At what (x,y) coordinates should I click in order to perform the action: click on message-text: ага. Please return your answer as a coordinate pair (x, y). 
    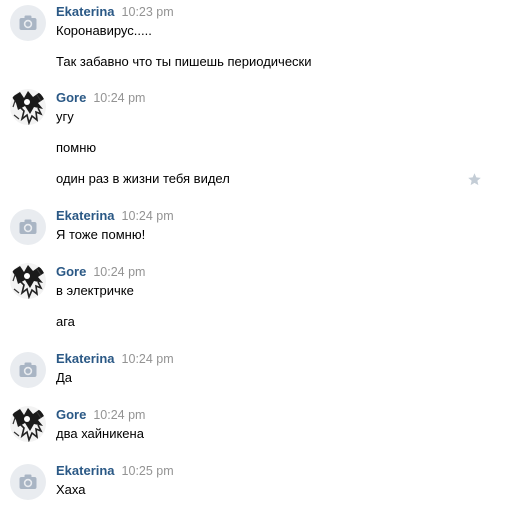
    Looking at the image, I should click on (65, 321).